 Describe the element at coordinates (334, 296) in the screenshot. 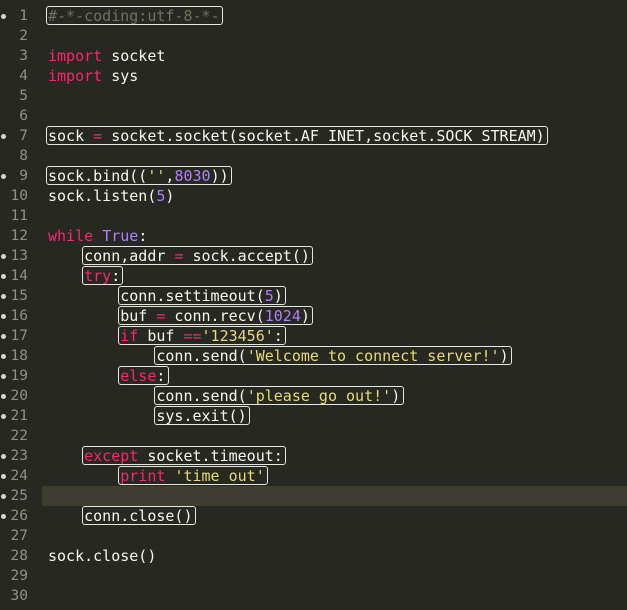

I see `code-area: conn.settimeout(5)` at that location.